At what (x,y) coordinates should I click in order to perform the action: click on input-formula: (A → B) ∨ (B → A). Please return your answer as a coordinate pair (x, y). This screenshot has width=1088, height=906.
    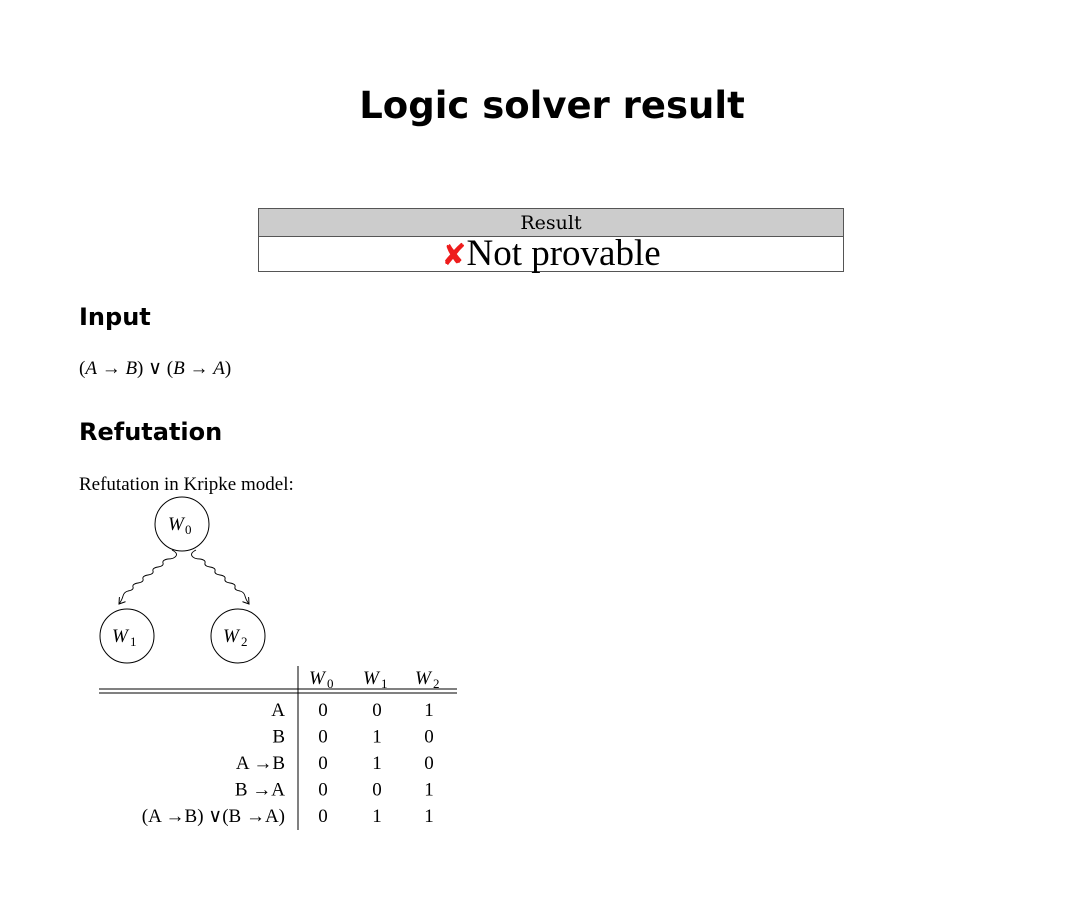
    Looking at the image, I should click on (155, 368).